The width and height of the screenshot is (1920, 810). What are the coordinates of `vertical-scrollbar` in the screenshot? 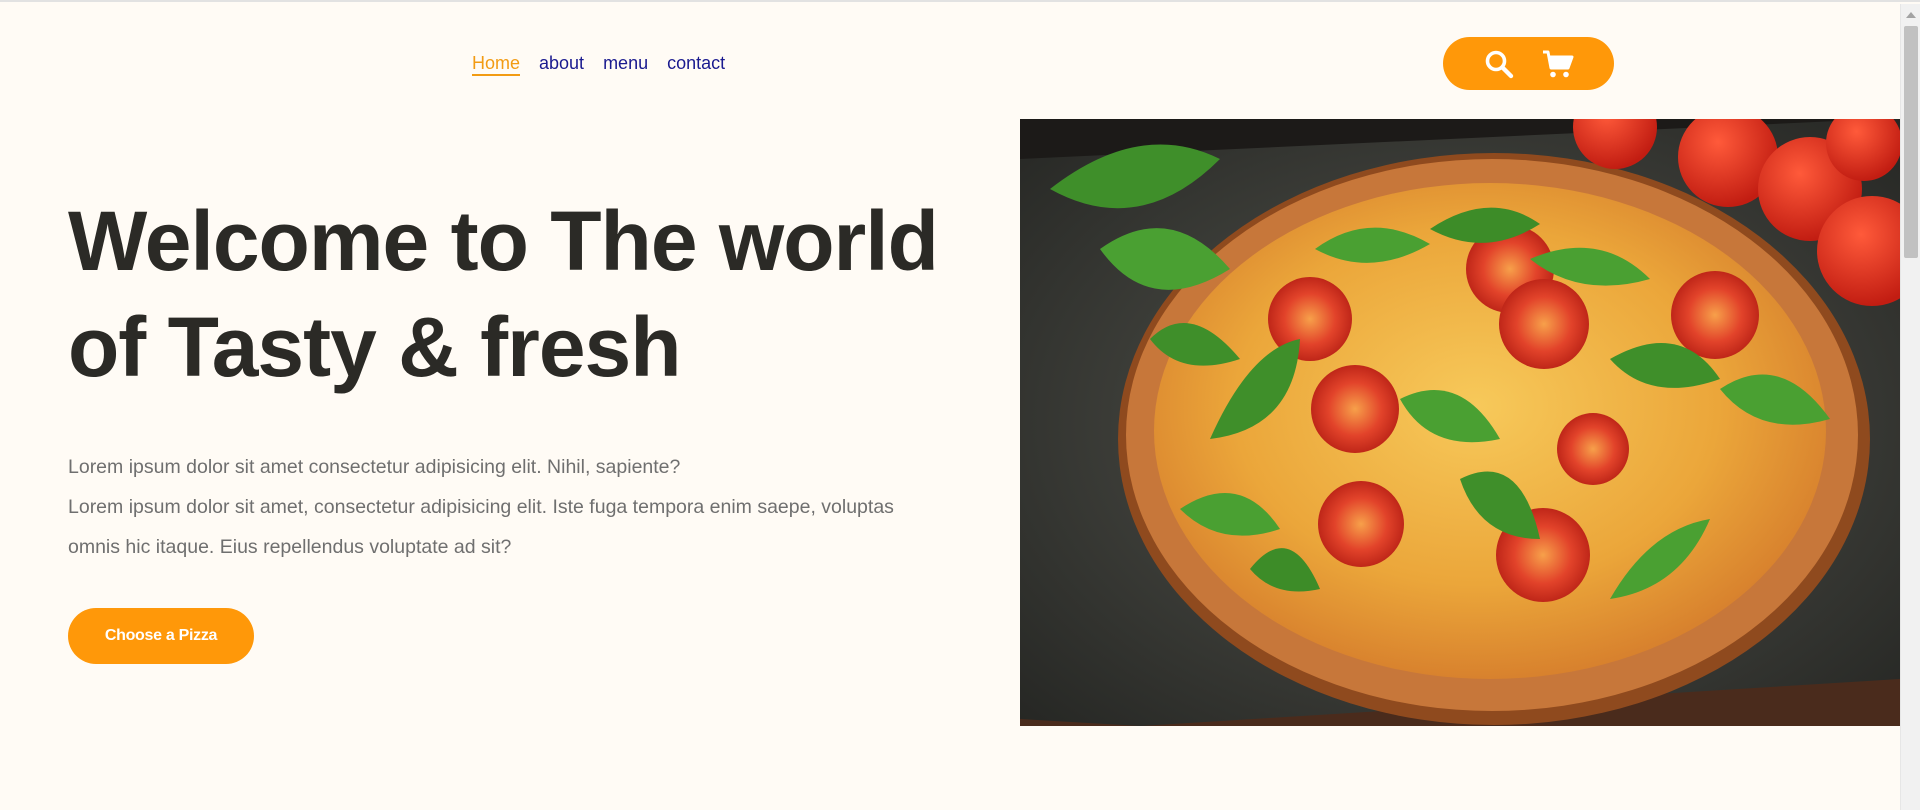 It's located at (1910, 407).